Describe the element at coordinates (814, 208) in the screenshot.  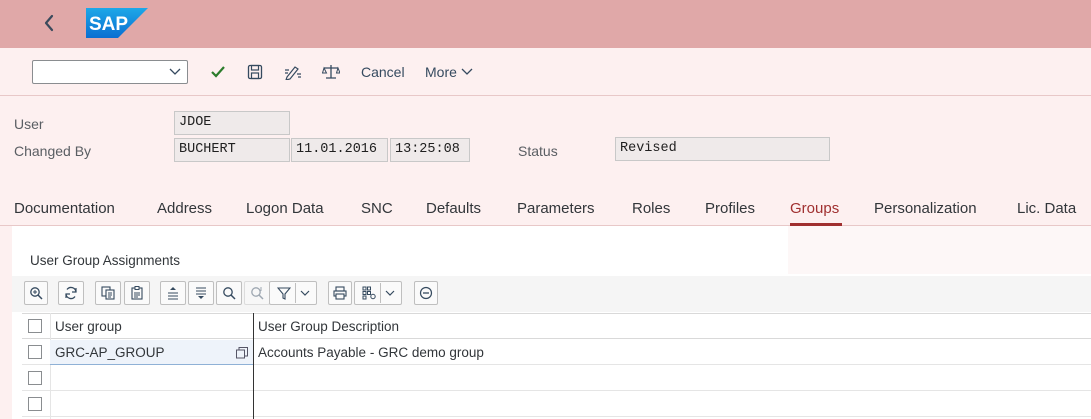
I see `tab-groups: Groups` at that location.